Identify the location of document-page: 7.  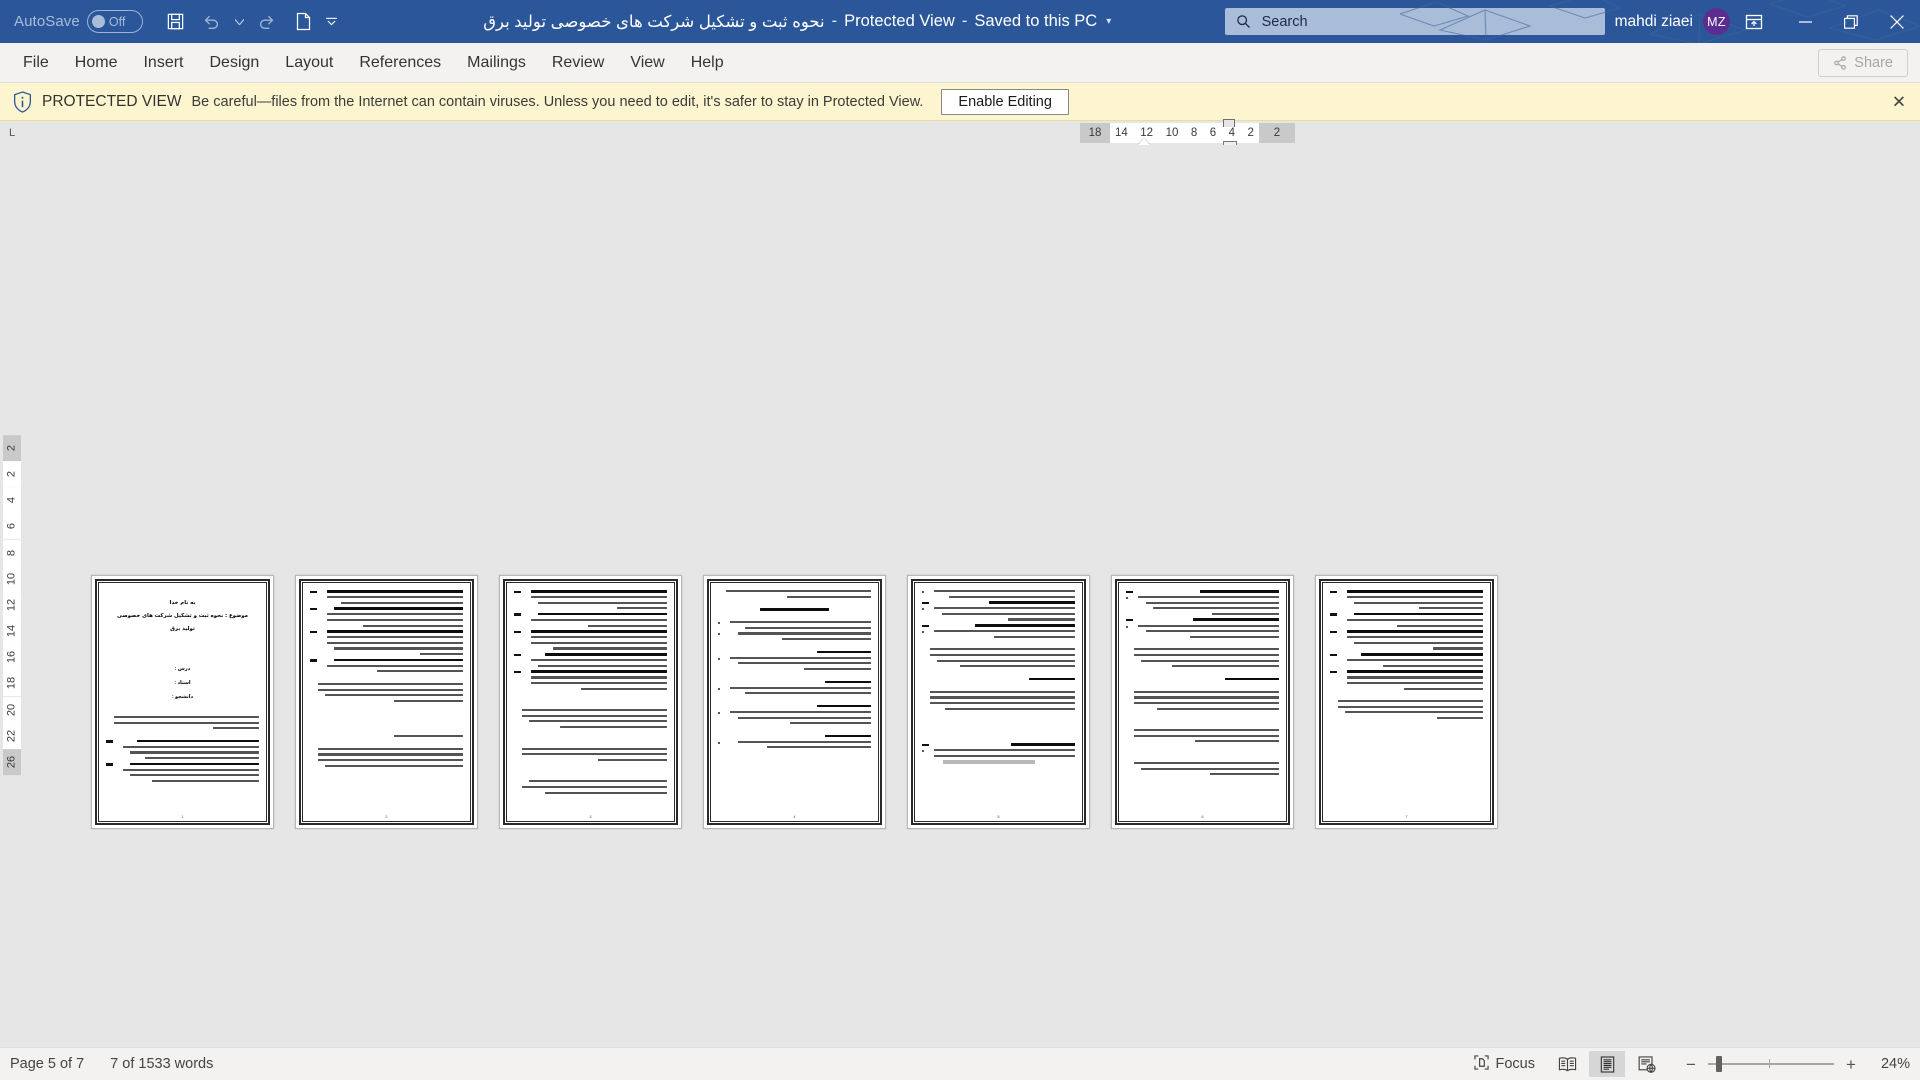
(1406, 702).